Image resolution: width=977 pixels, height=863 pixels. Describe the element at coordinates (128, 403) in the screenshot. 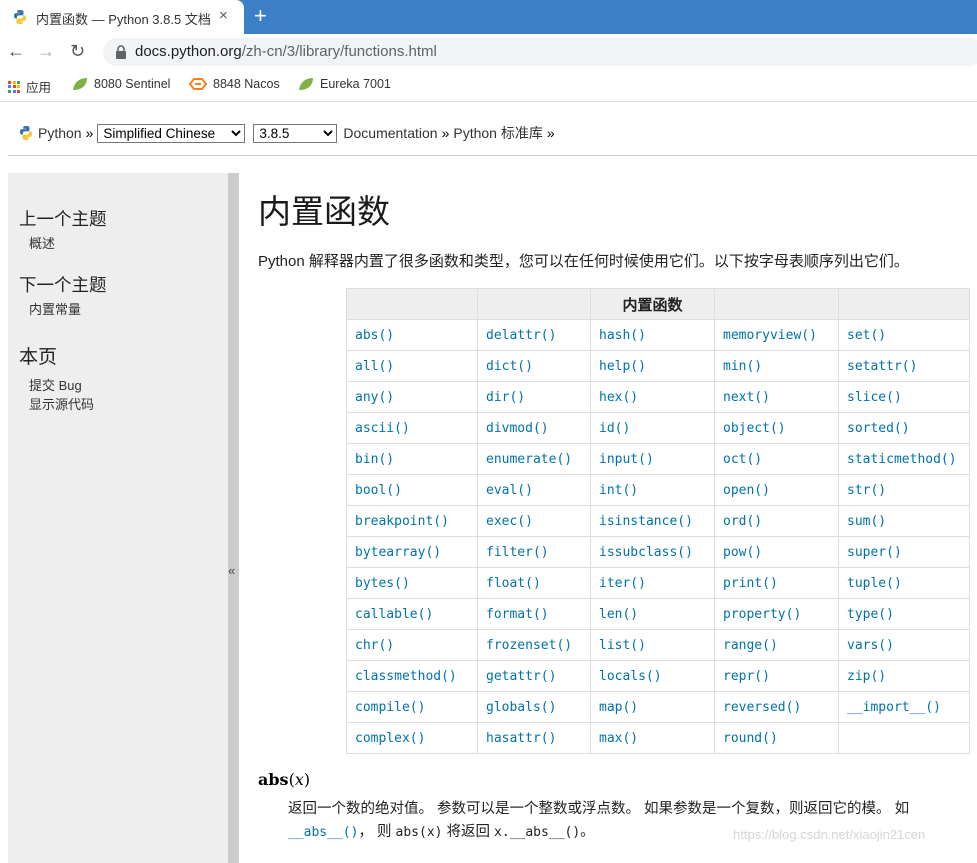

I see `show-source-link: 显示源代码` at that location.